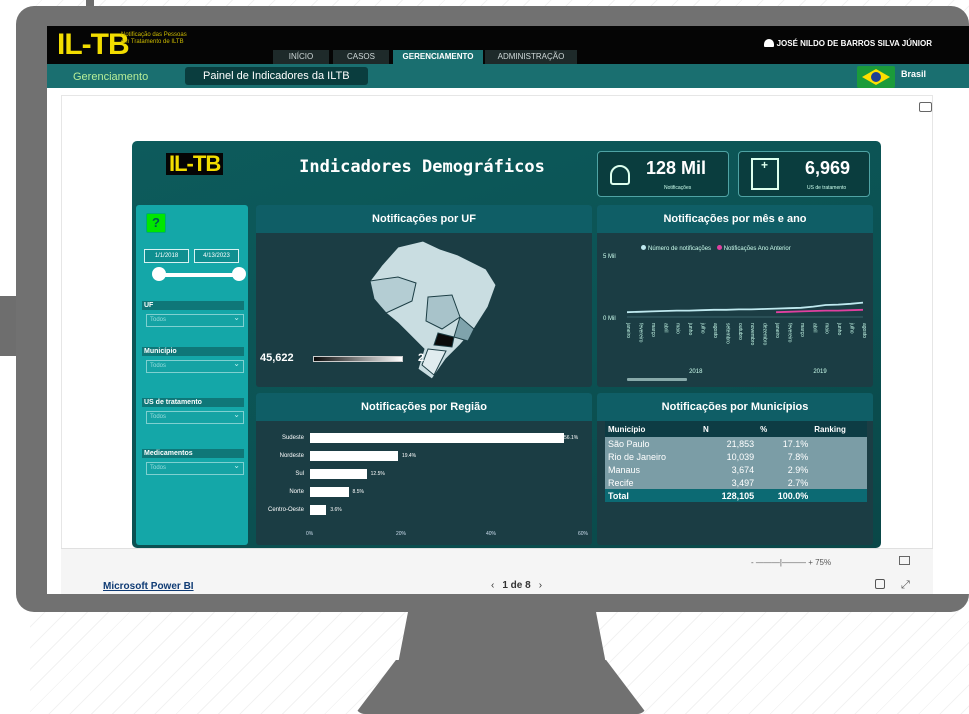  I want to click on filter-label-medicamentos: Medicamentos, so click(193, 453).